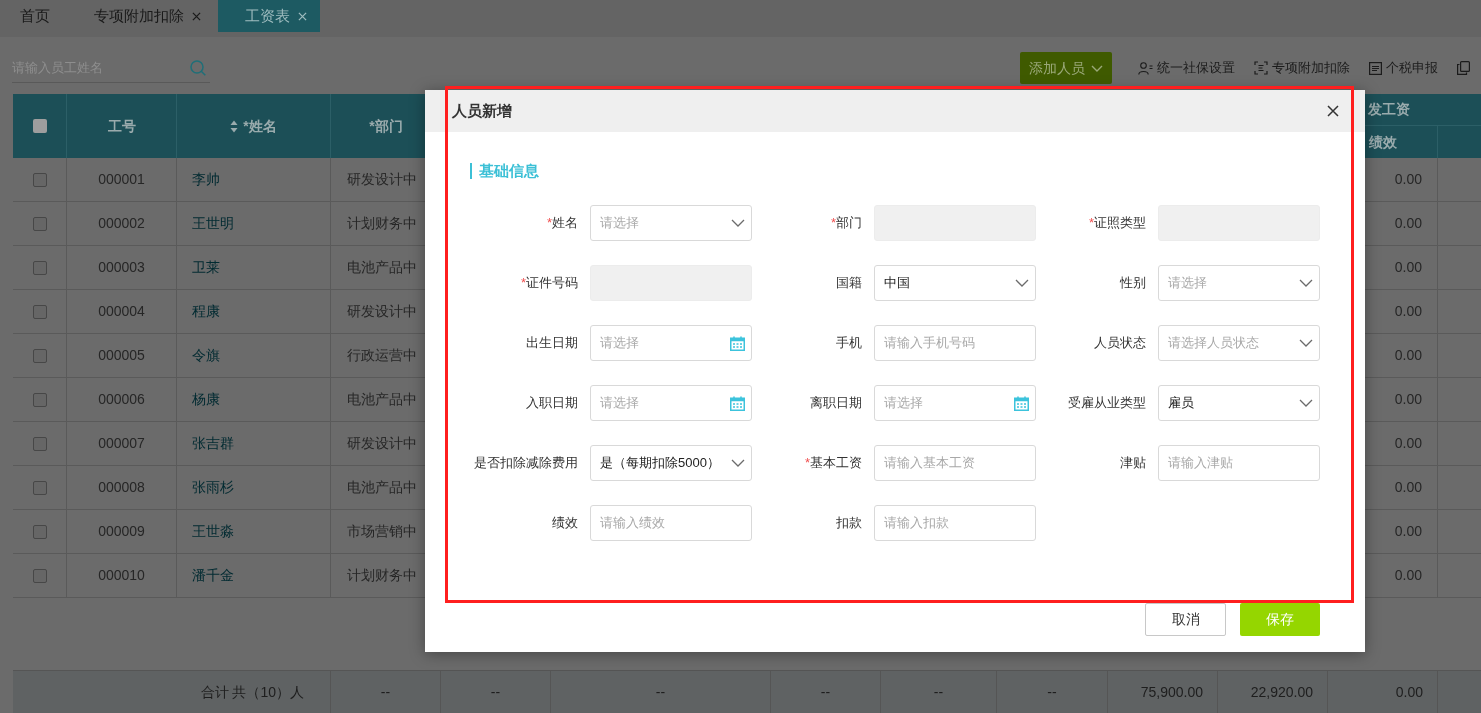 This screenshot has height=713, width=1481. I want to click on employee-name-link: 程康, so click(206, 311).